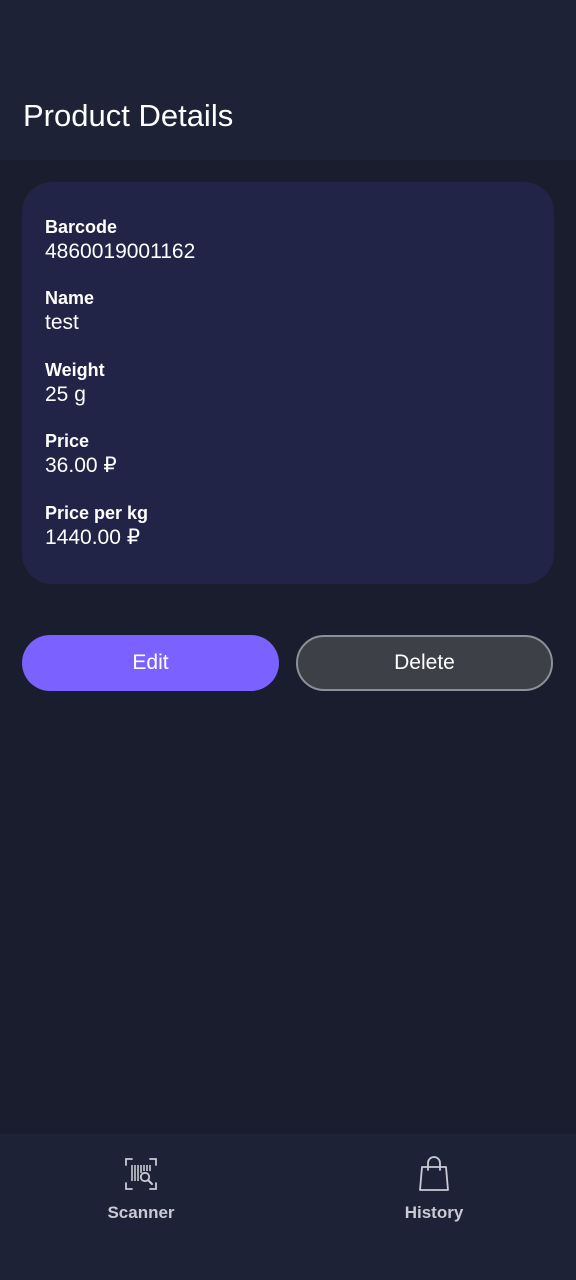  I want to click on bottom-navigation: Scanner History, so click(288, 1207).